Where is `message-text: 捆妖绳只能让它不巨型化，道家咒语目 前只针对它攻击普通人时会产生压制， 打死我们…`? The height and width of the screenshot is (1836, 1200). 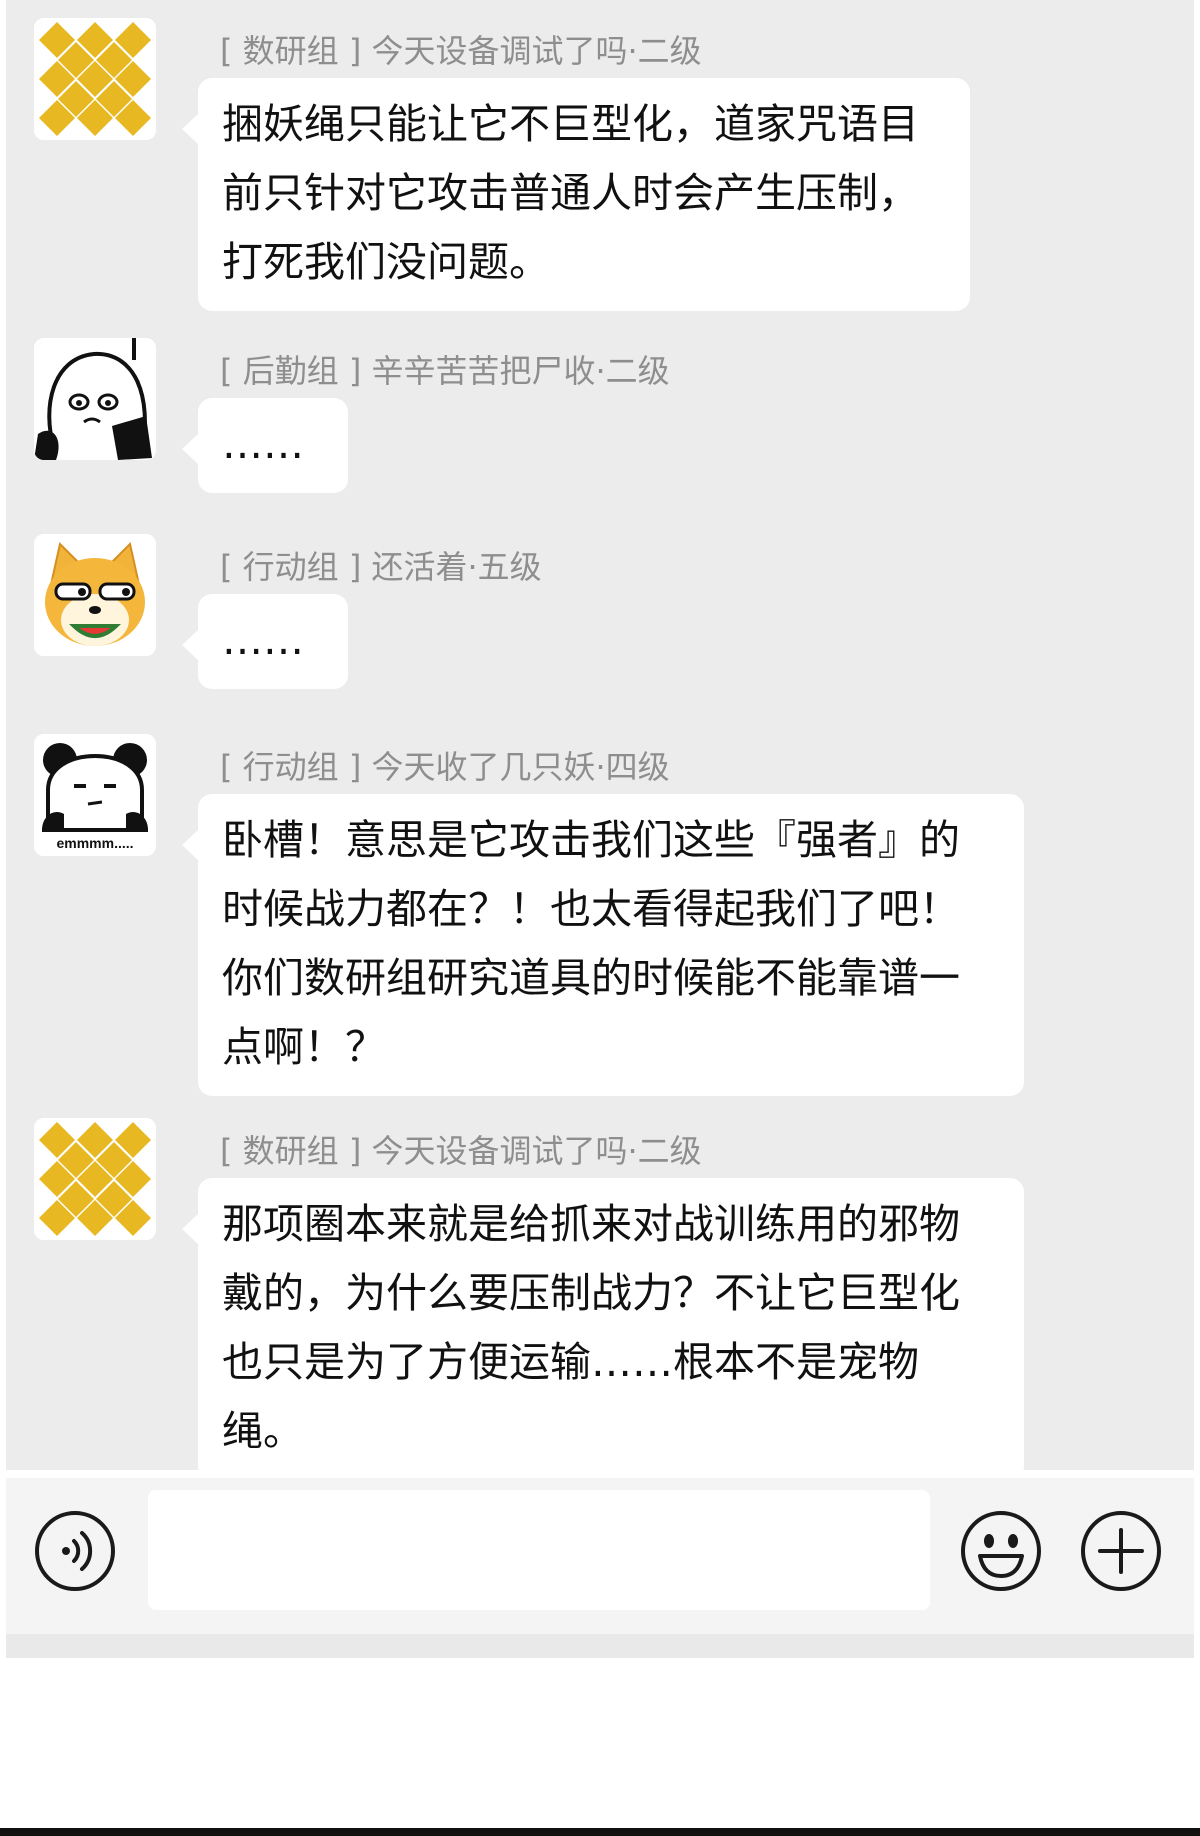
message-text: 捆妖绳只能让它不巨型化，道家咒语目 前只针对它攻击普通人时会产生压制， 打死我们… is located at coordinates (570, 193).